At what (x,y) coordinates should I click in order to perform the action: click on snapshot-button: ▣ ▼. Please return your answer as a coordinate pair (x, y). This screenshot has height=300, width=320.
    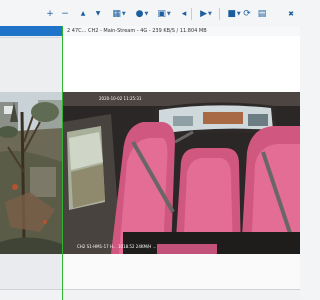
    Looking at the image, I should click on (164, 14).